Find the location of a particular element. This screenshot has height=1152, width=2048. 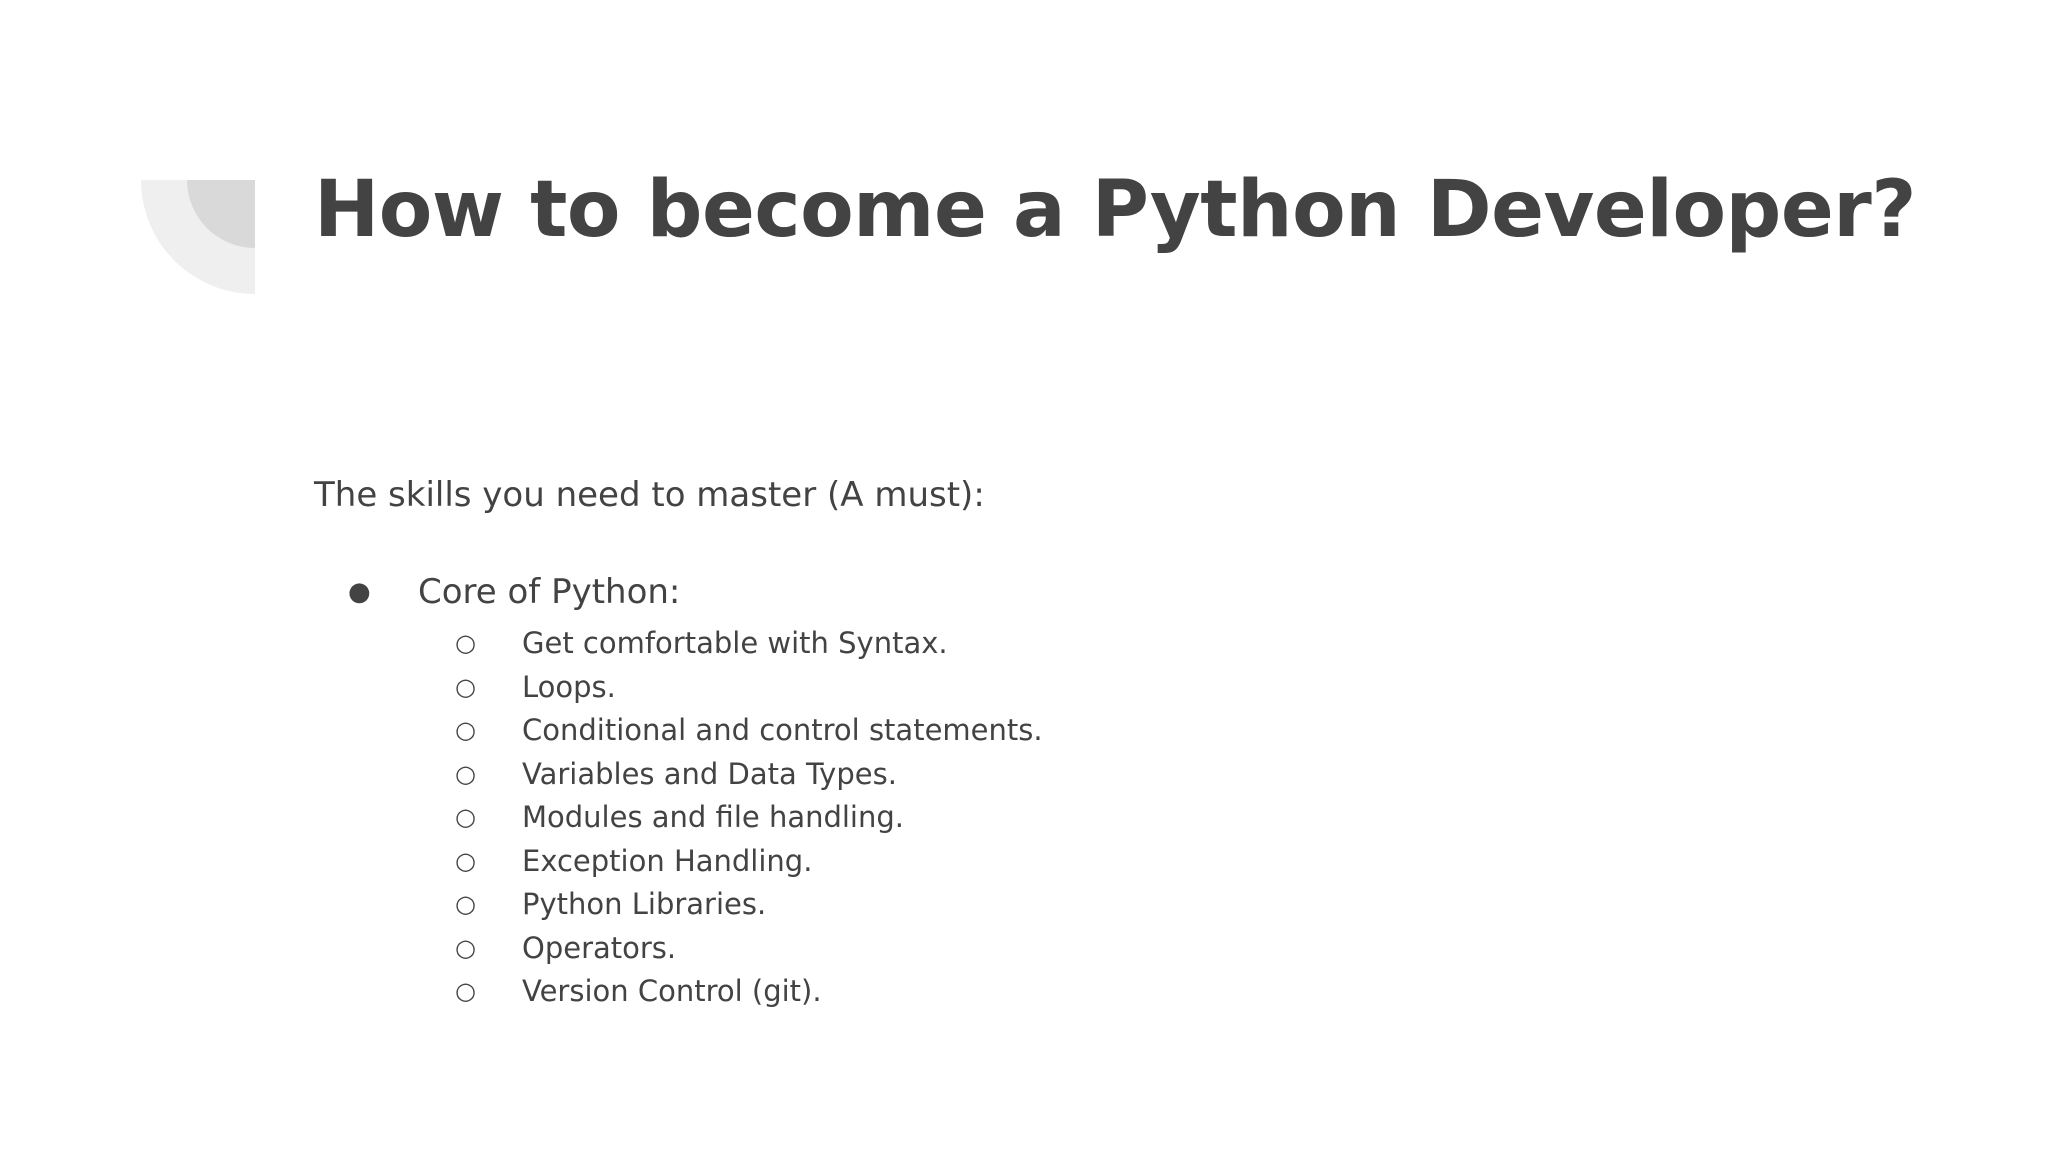

list-item-label: Exception Handling. is located at coordinates (667, 860).